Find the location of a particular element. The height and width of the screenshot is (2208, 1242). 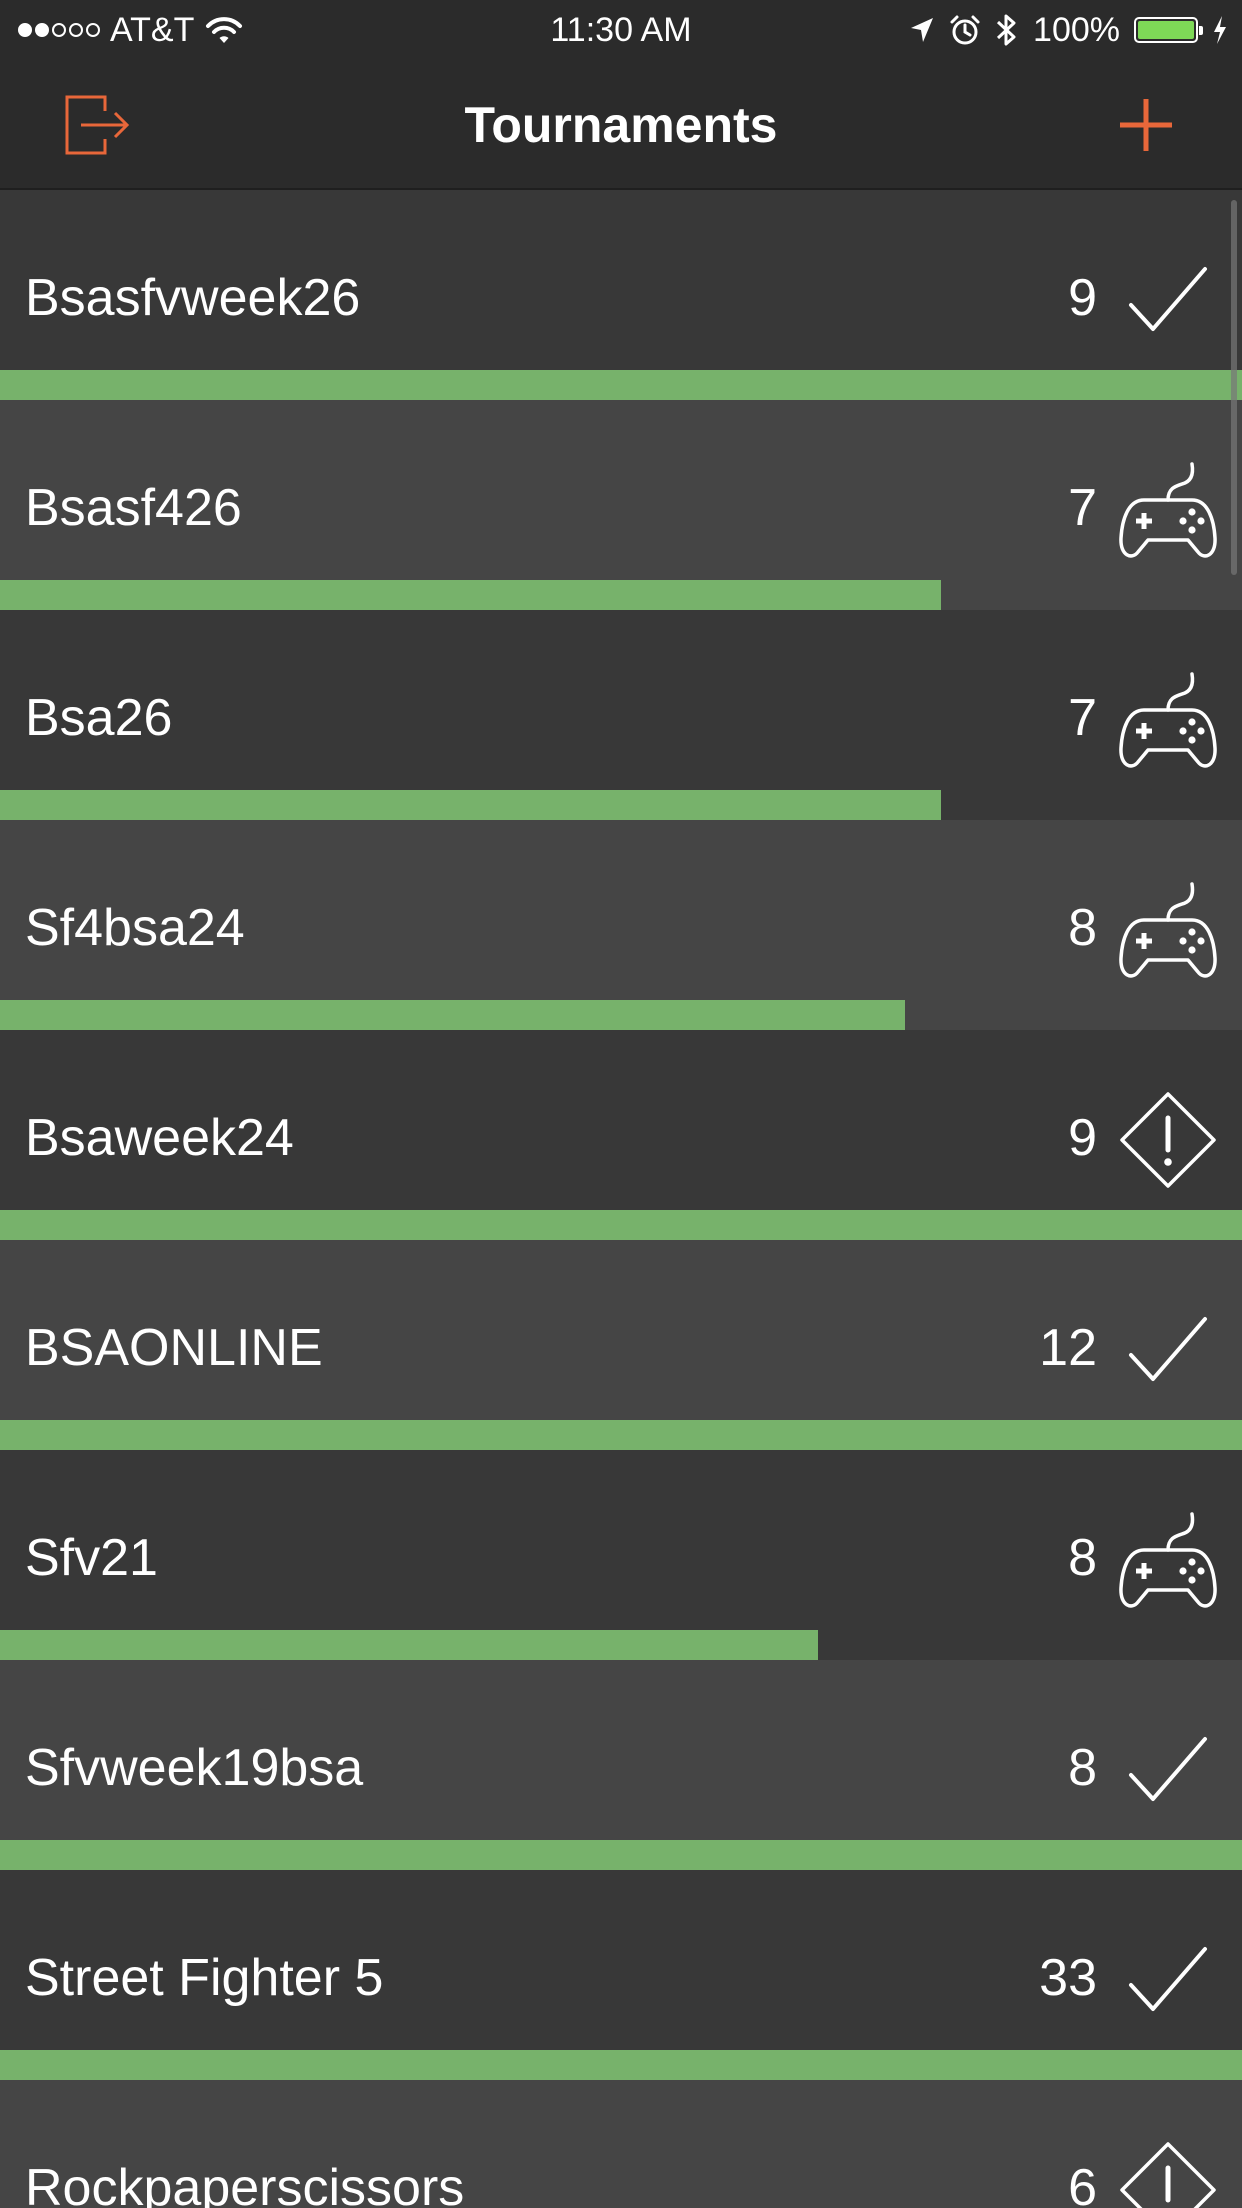

logout-icon is located at coordinates (97, 125).